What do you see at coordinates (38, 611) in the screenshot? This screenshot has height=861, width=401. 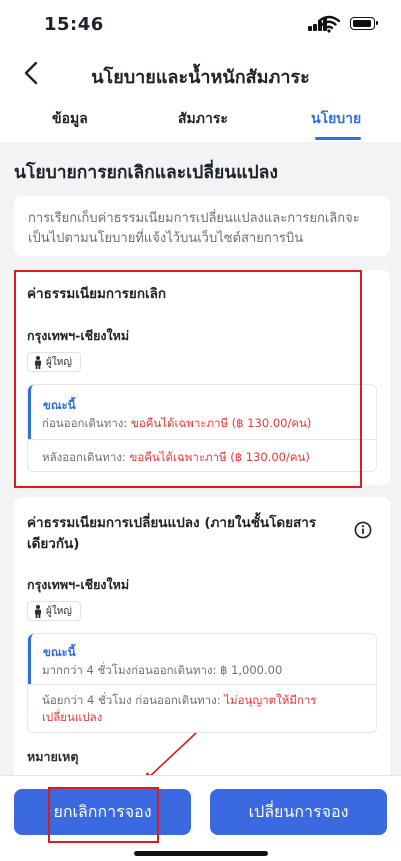 I see `person-icon` at bounding box center [38, 611].